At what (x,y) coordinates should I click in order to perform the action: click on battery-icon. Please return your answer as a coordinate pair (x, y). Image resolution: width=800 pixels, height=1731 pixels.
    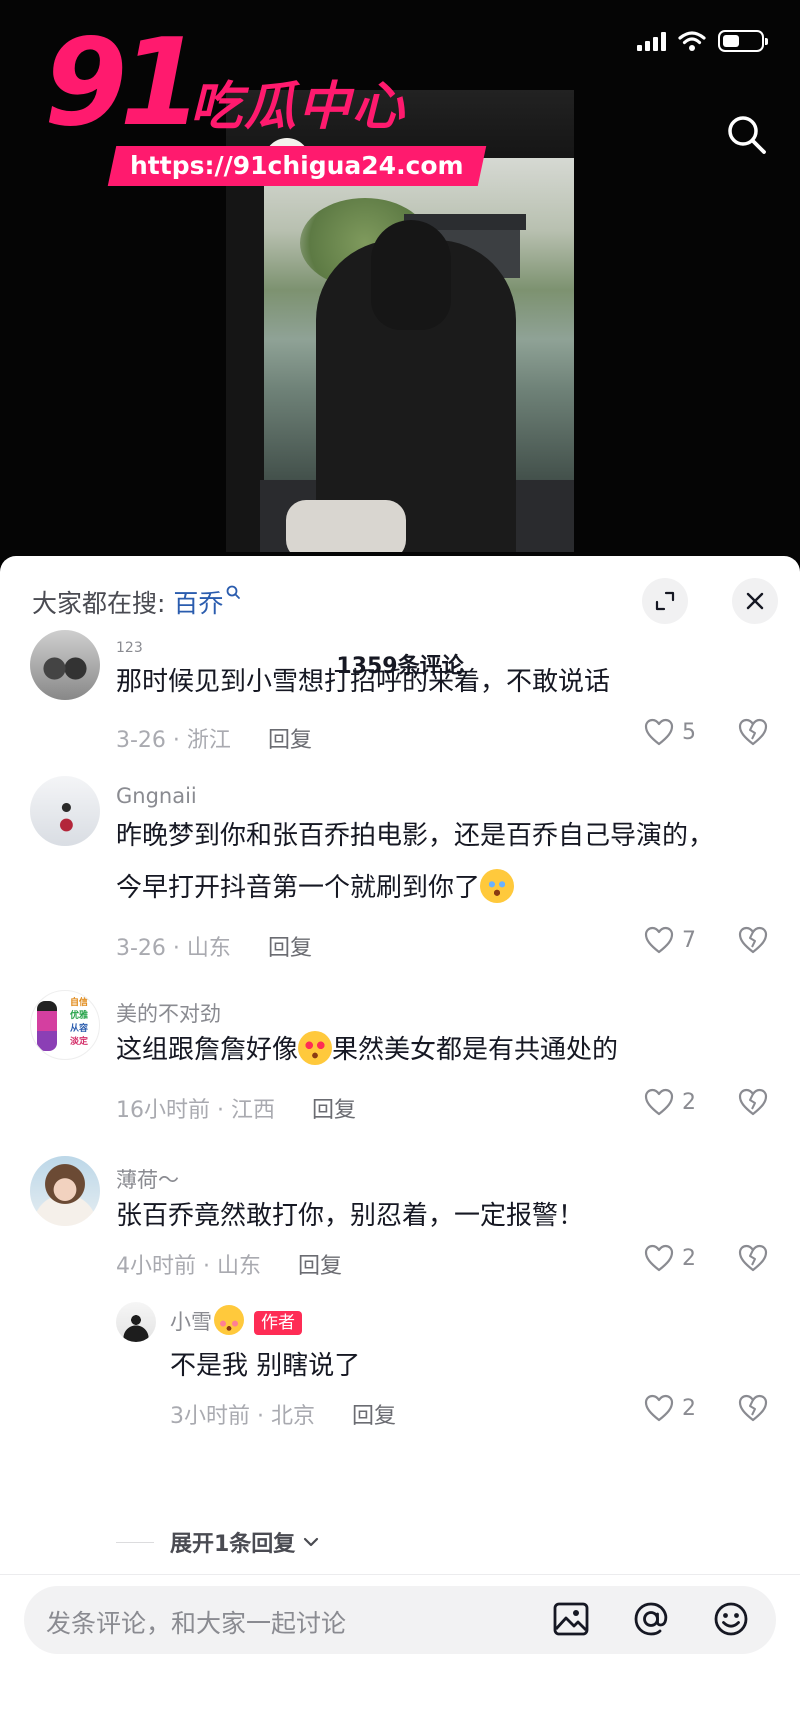
    Looking at the image, I should click on (743, 41).